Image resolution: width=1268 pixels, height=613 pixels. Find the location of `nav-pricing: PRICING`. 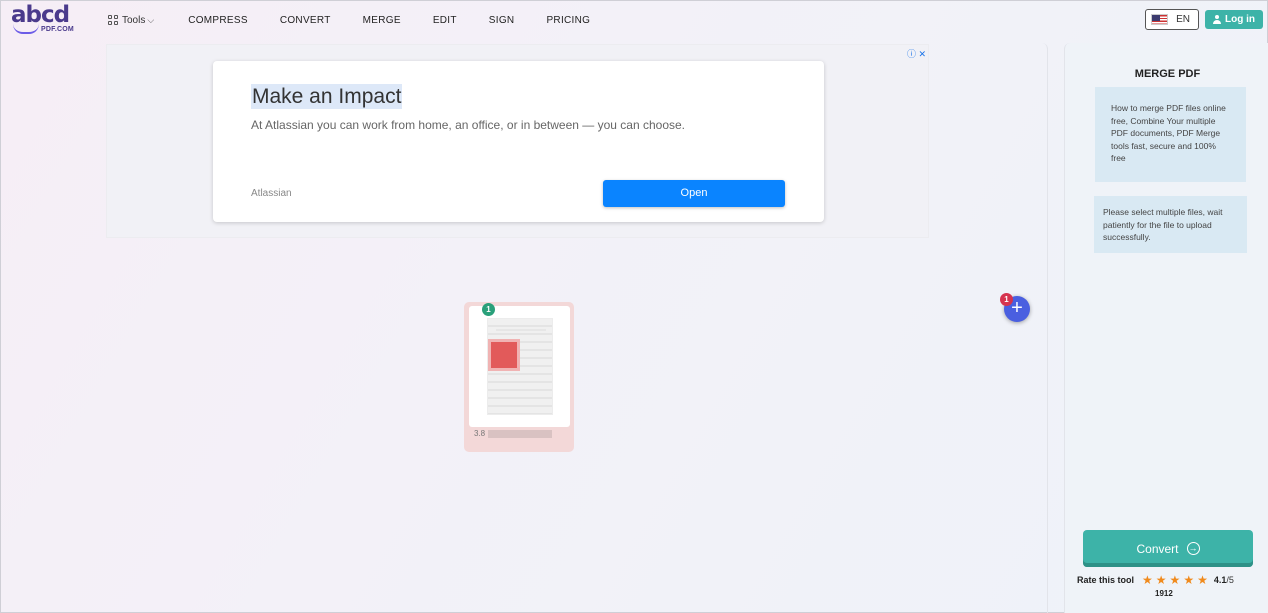

nav-pricing: PRICING is located at coordinates (568, 20).